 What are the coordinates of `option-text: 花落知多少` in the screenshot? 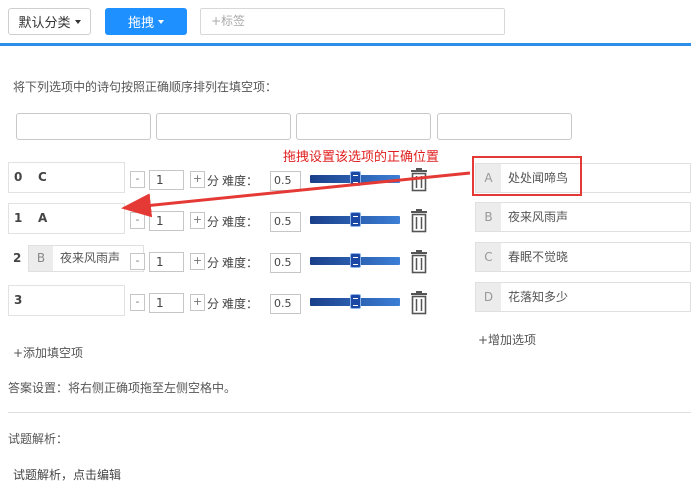 It's located at (538, 297).